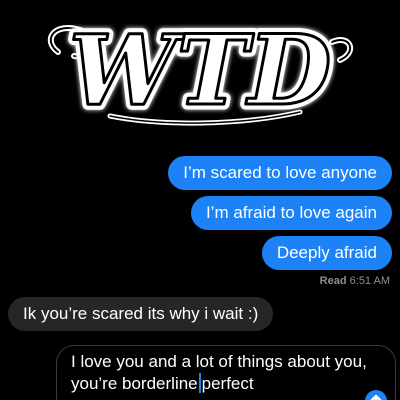 The image size is (400, 400). What do you see at coordinates (326, 253) in the screenshot?
I see `sent-message-bubble: Deeply afraid` at bounding box center [326, 253].